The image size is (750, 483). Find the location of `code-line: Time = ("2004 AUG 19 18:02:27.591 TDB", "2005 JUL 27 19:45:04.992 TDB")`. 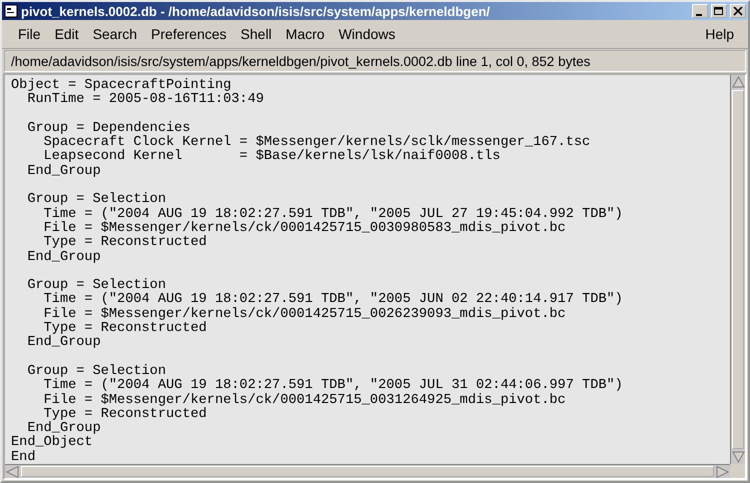

code-line: Time = ("2004 AUG 19 18:02:27.591 TDB", "2005 JUL 27 19:45:04.992 TDB") is located at coordinates (333, 215).